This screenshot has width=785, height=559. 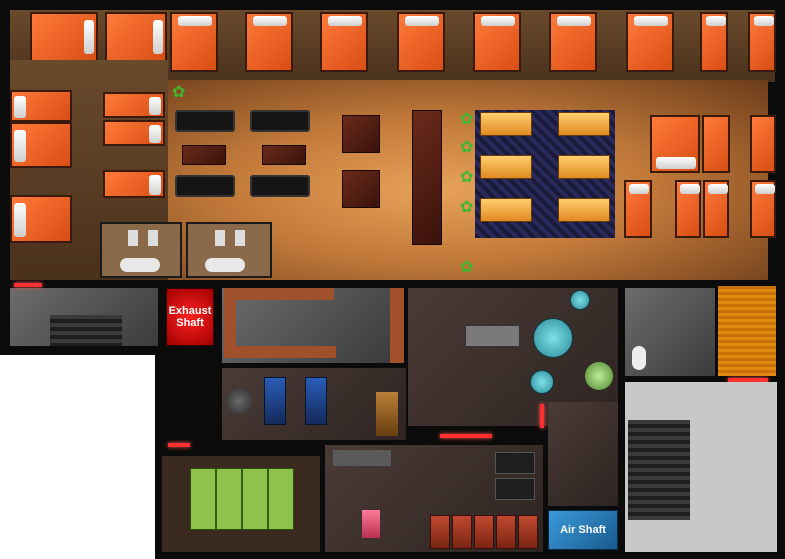 What do you see at coordinates (387, 414) in the screenshot?
I see `boiler` at bounding box center [387, 414].